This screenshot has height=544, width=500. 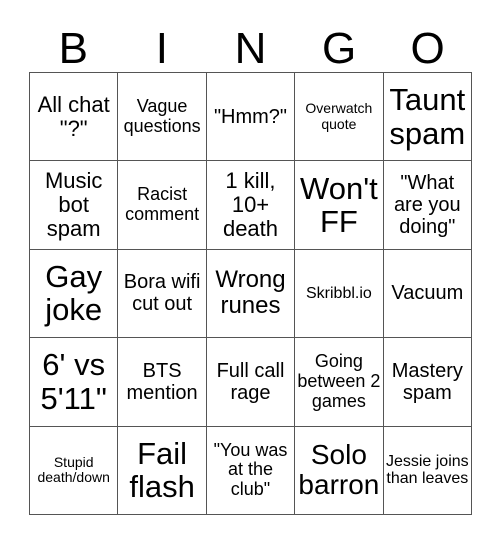 I want to click on bingo-cell: Overwatch quote, so click(x=339, y=117).